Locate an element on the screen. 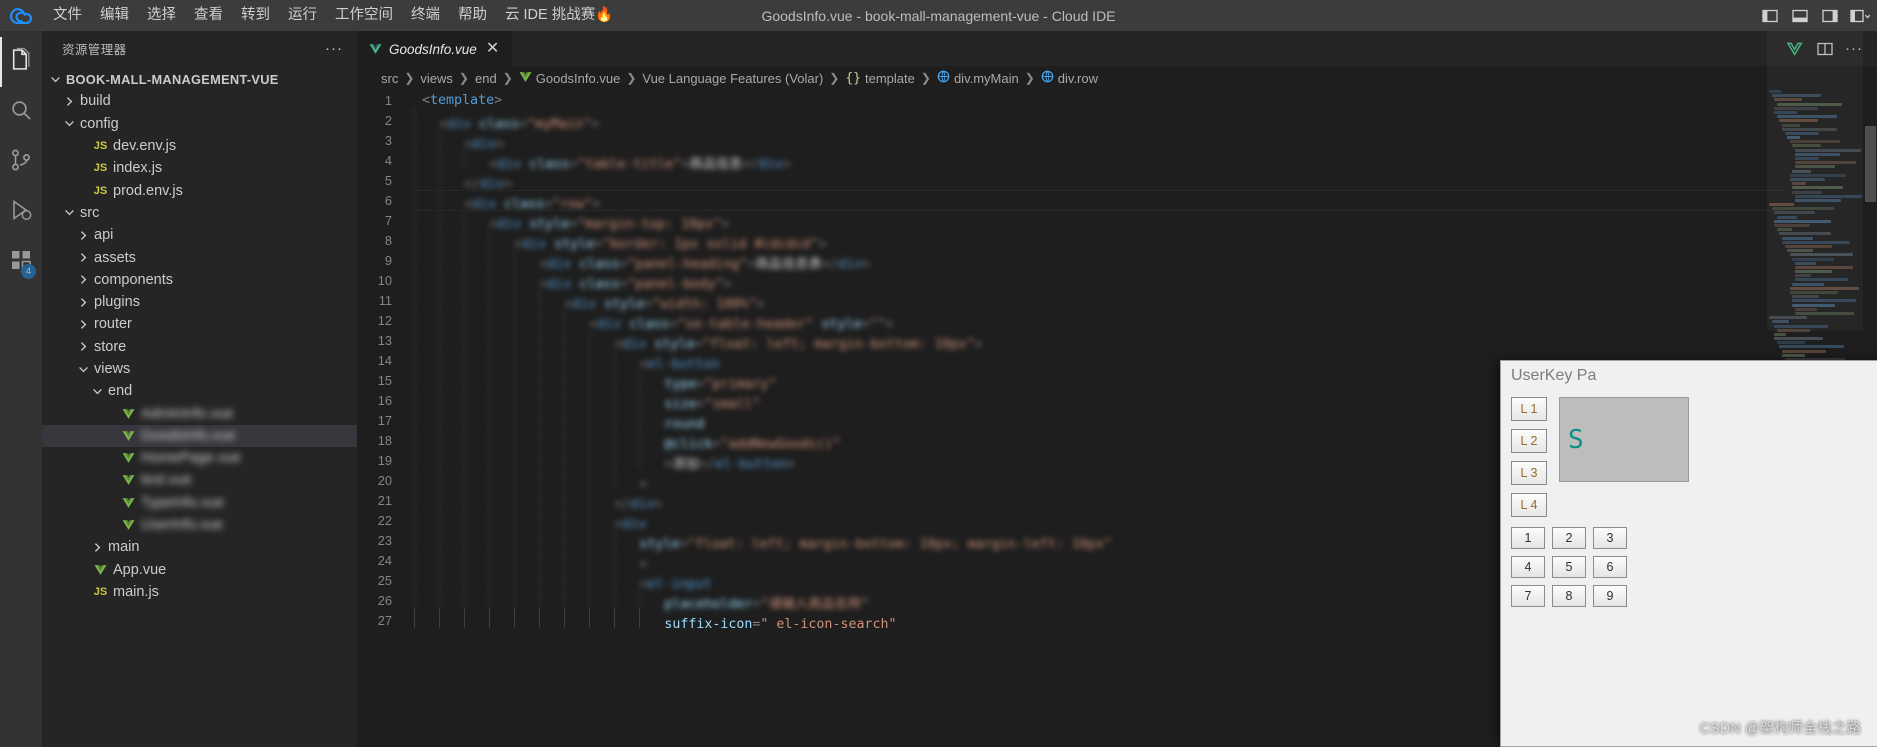  close-icon: ✕ is located at coordinates (492, 49).